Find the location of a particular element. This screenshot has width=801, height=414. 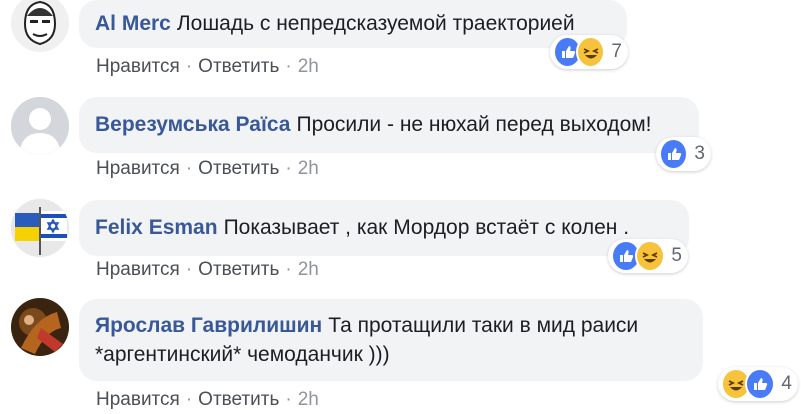

comment-text: Просили - не нюхай перед выходом! is located at coordinates (474, 124).